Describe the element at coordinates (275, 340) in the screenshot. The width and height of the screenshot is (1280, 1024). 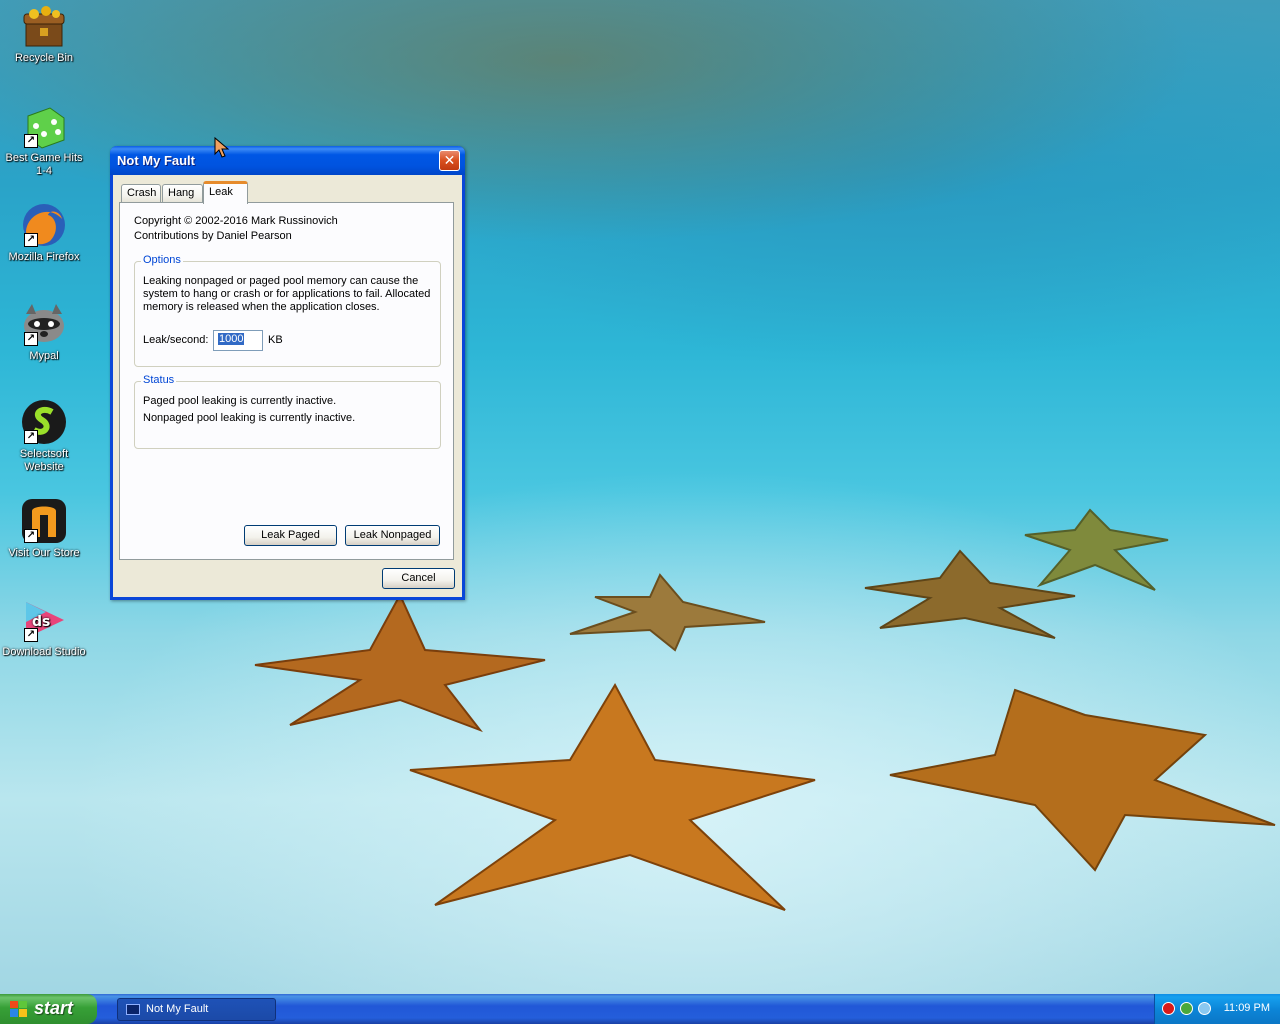
I see `leak-unit-label: KB` at that location.